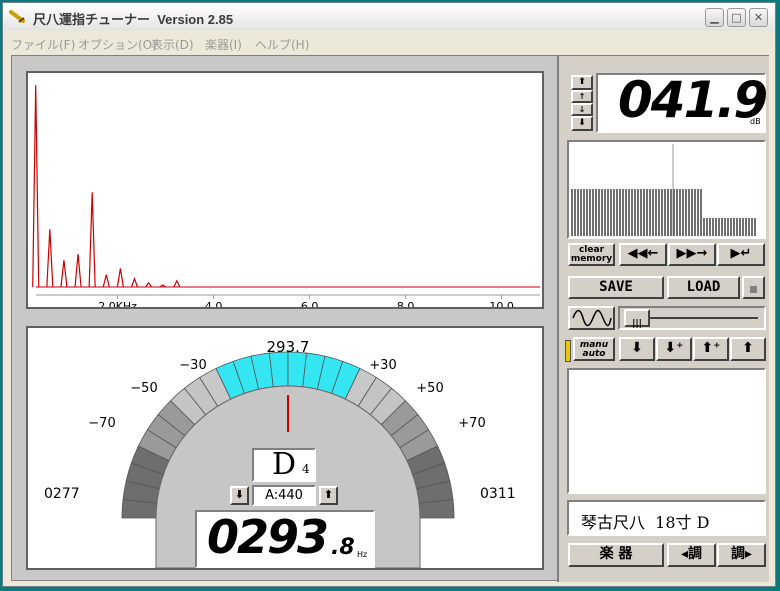  What do you see at coordinates (666, 431) in the screenshot?
I see `fingering-display` at bounding box center [666, 431].